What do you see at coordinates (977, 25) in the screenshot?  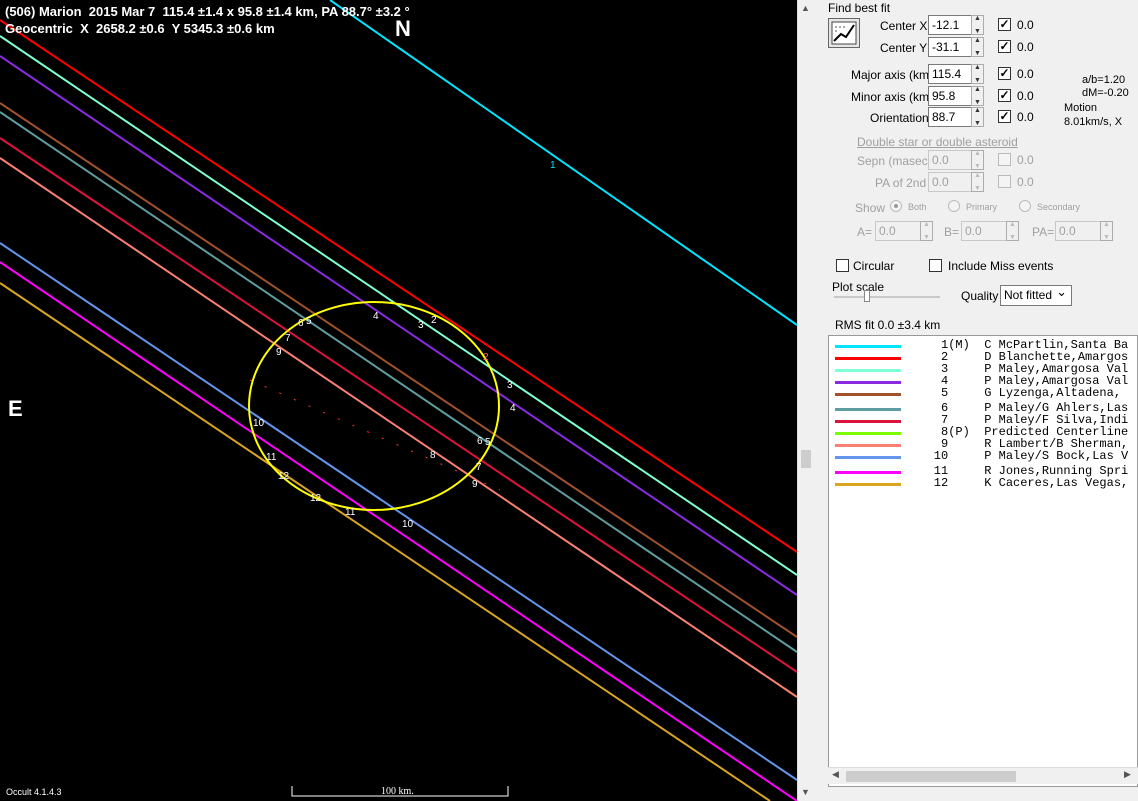 I see `center-x-spinner` at bounding box center [977, 25].